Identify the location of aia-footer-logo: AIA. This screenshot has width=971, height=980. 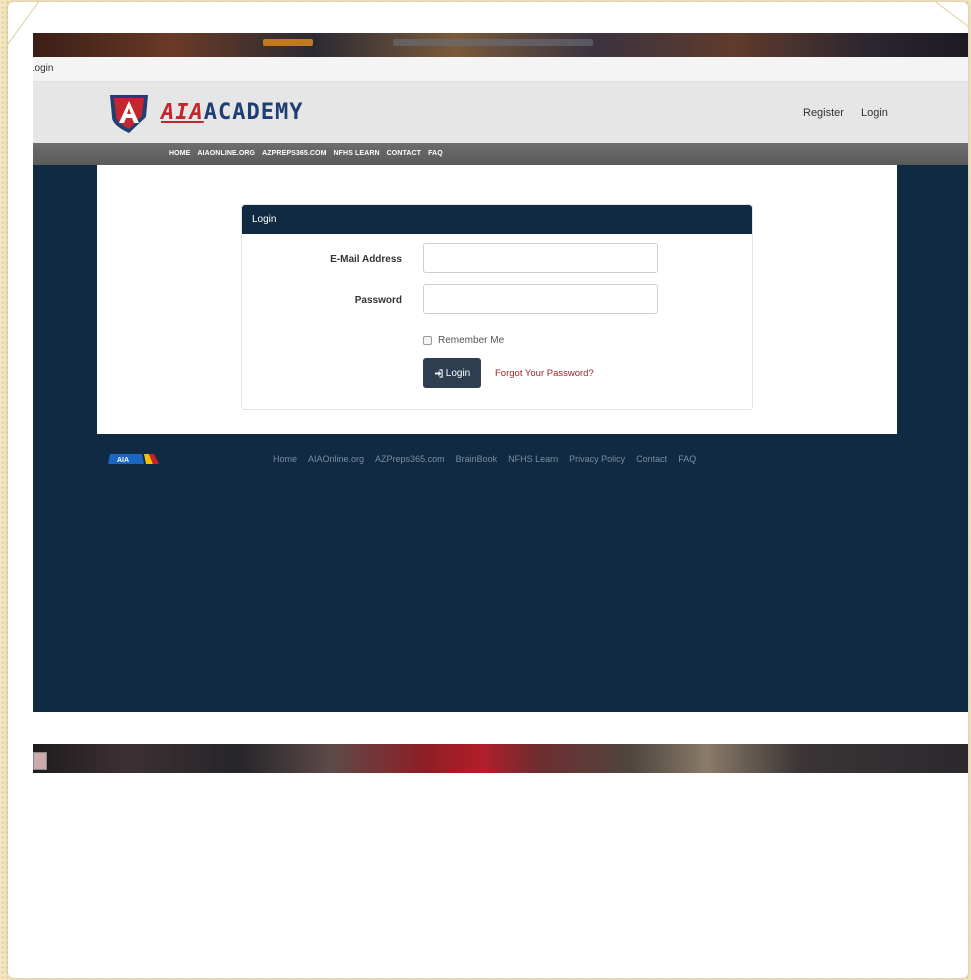
(134, 459).